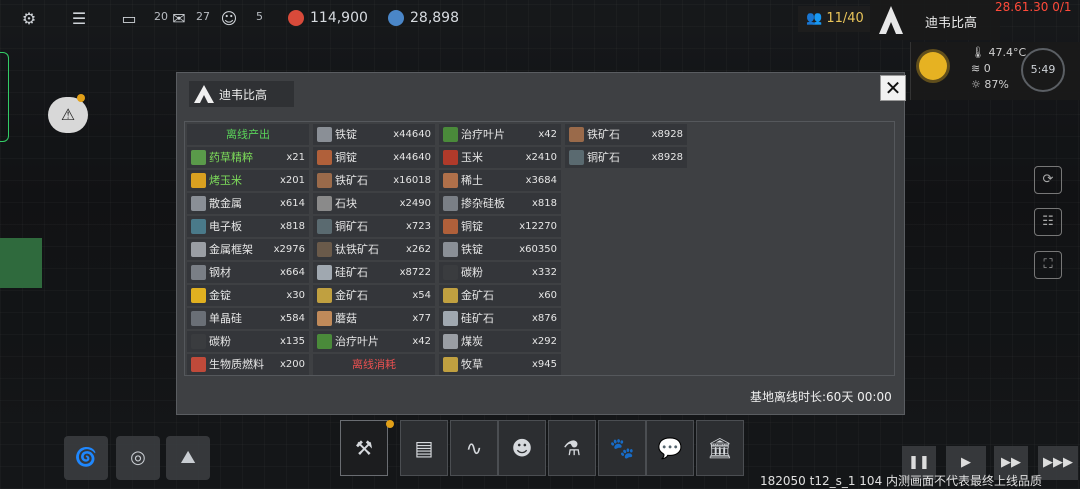 Image resolution: width=1080 pixels, height=489 pixels. I want to click on population-counter: 👥 11/40, so click(835, 19).